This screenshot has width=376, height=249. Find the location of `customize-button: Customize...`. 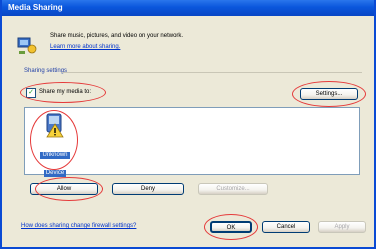

customize-button: Customize... is located at coordinates (233, 189).